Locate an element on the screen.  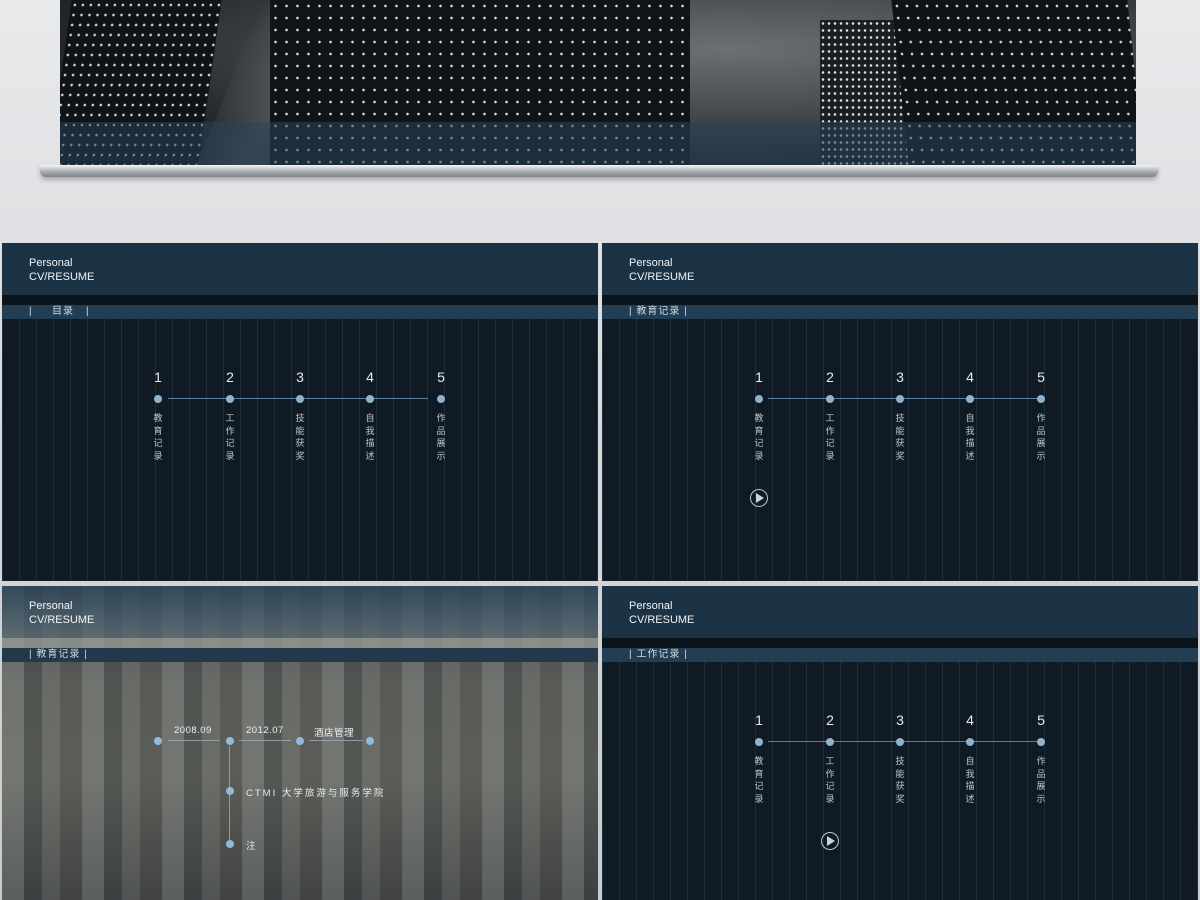
edu-node-school is located at coordinates (230, 791).